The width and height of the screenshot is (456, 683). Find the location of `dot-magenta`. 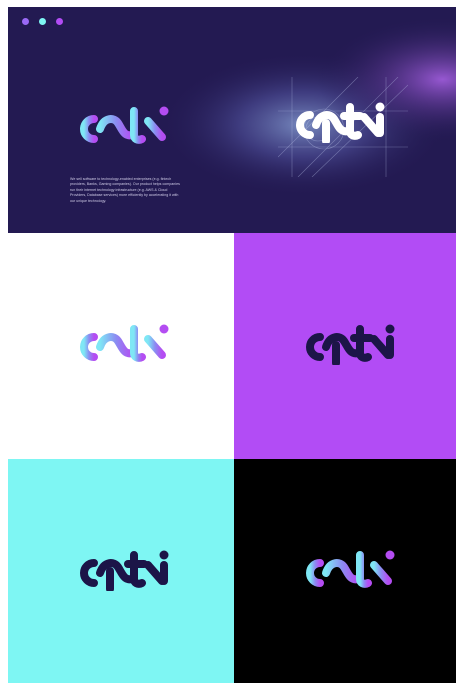

dot-magenta is located at coordinates (59, 21).